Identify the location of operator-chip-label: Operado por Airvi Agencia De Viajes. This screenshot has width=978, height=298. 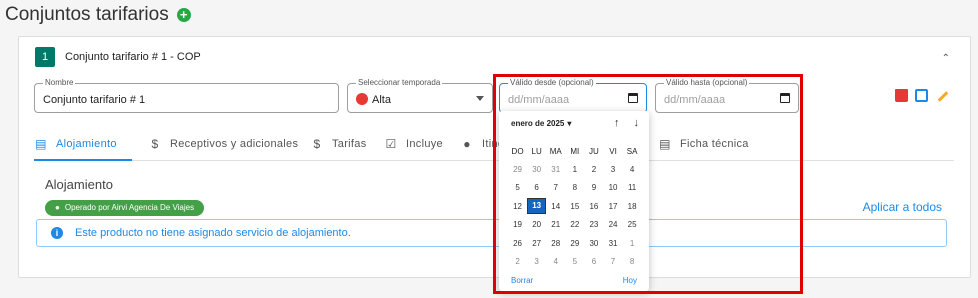
(129, 207).